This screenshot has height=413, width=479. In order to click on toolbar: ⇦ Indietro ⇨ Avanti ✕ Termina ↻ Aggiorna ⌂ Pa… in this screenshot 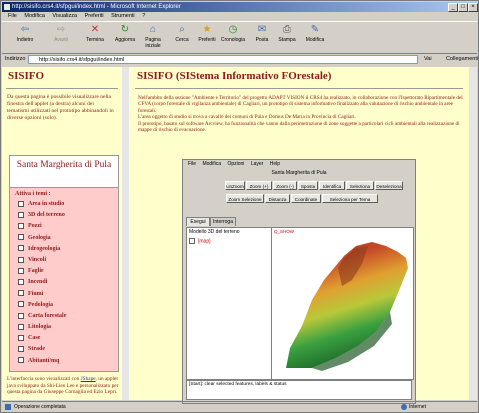, I will do `click(239, 37)`.